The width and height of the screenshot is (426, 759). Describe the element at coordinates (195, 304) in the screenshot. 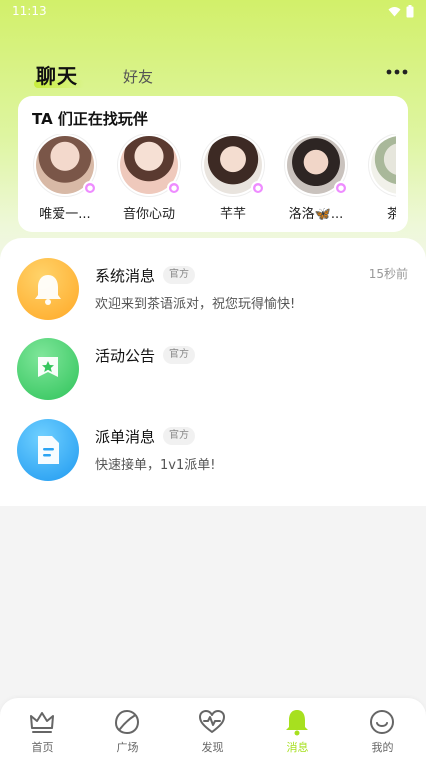

I see `message-preview: 欢迎来到茶语派对，祝您玩得愉快!` at that location.